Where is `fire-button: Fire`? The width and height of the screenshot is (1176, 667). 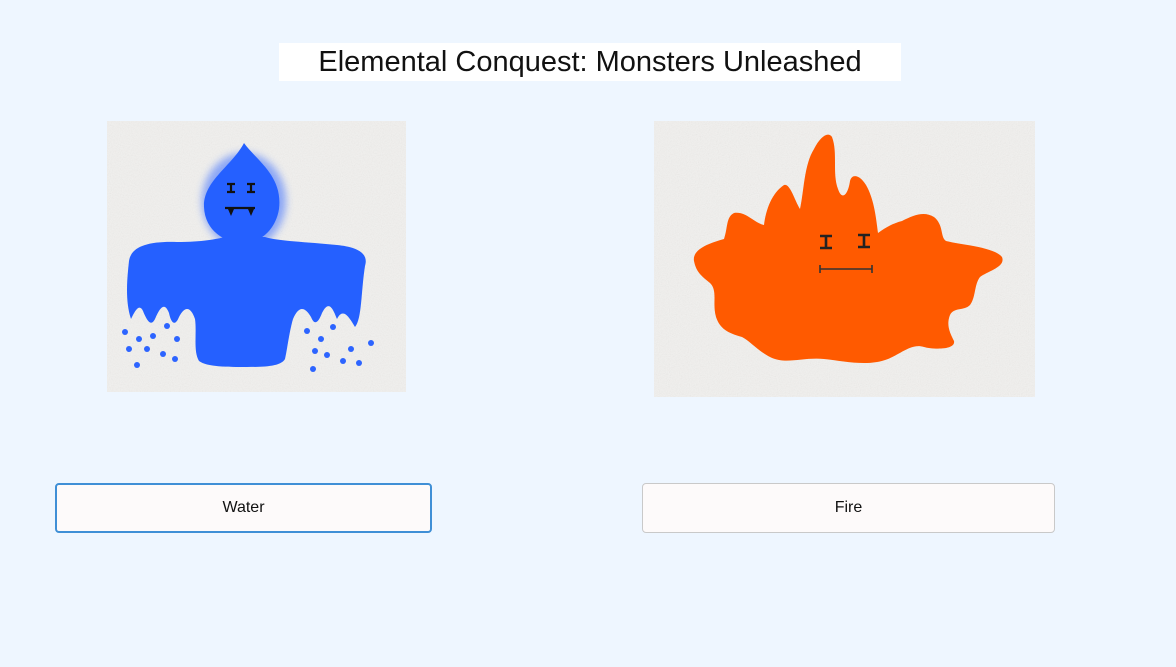
fire-button: Fire is located at coordinates (848, 508).